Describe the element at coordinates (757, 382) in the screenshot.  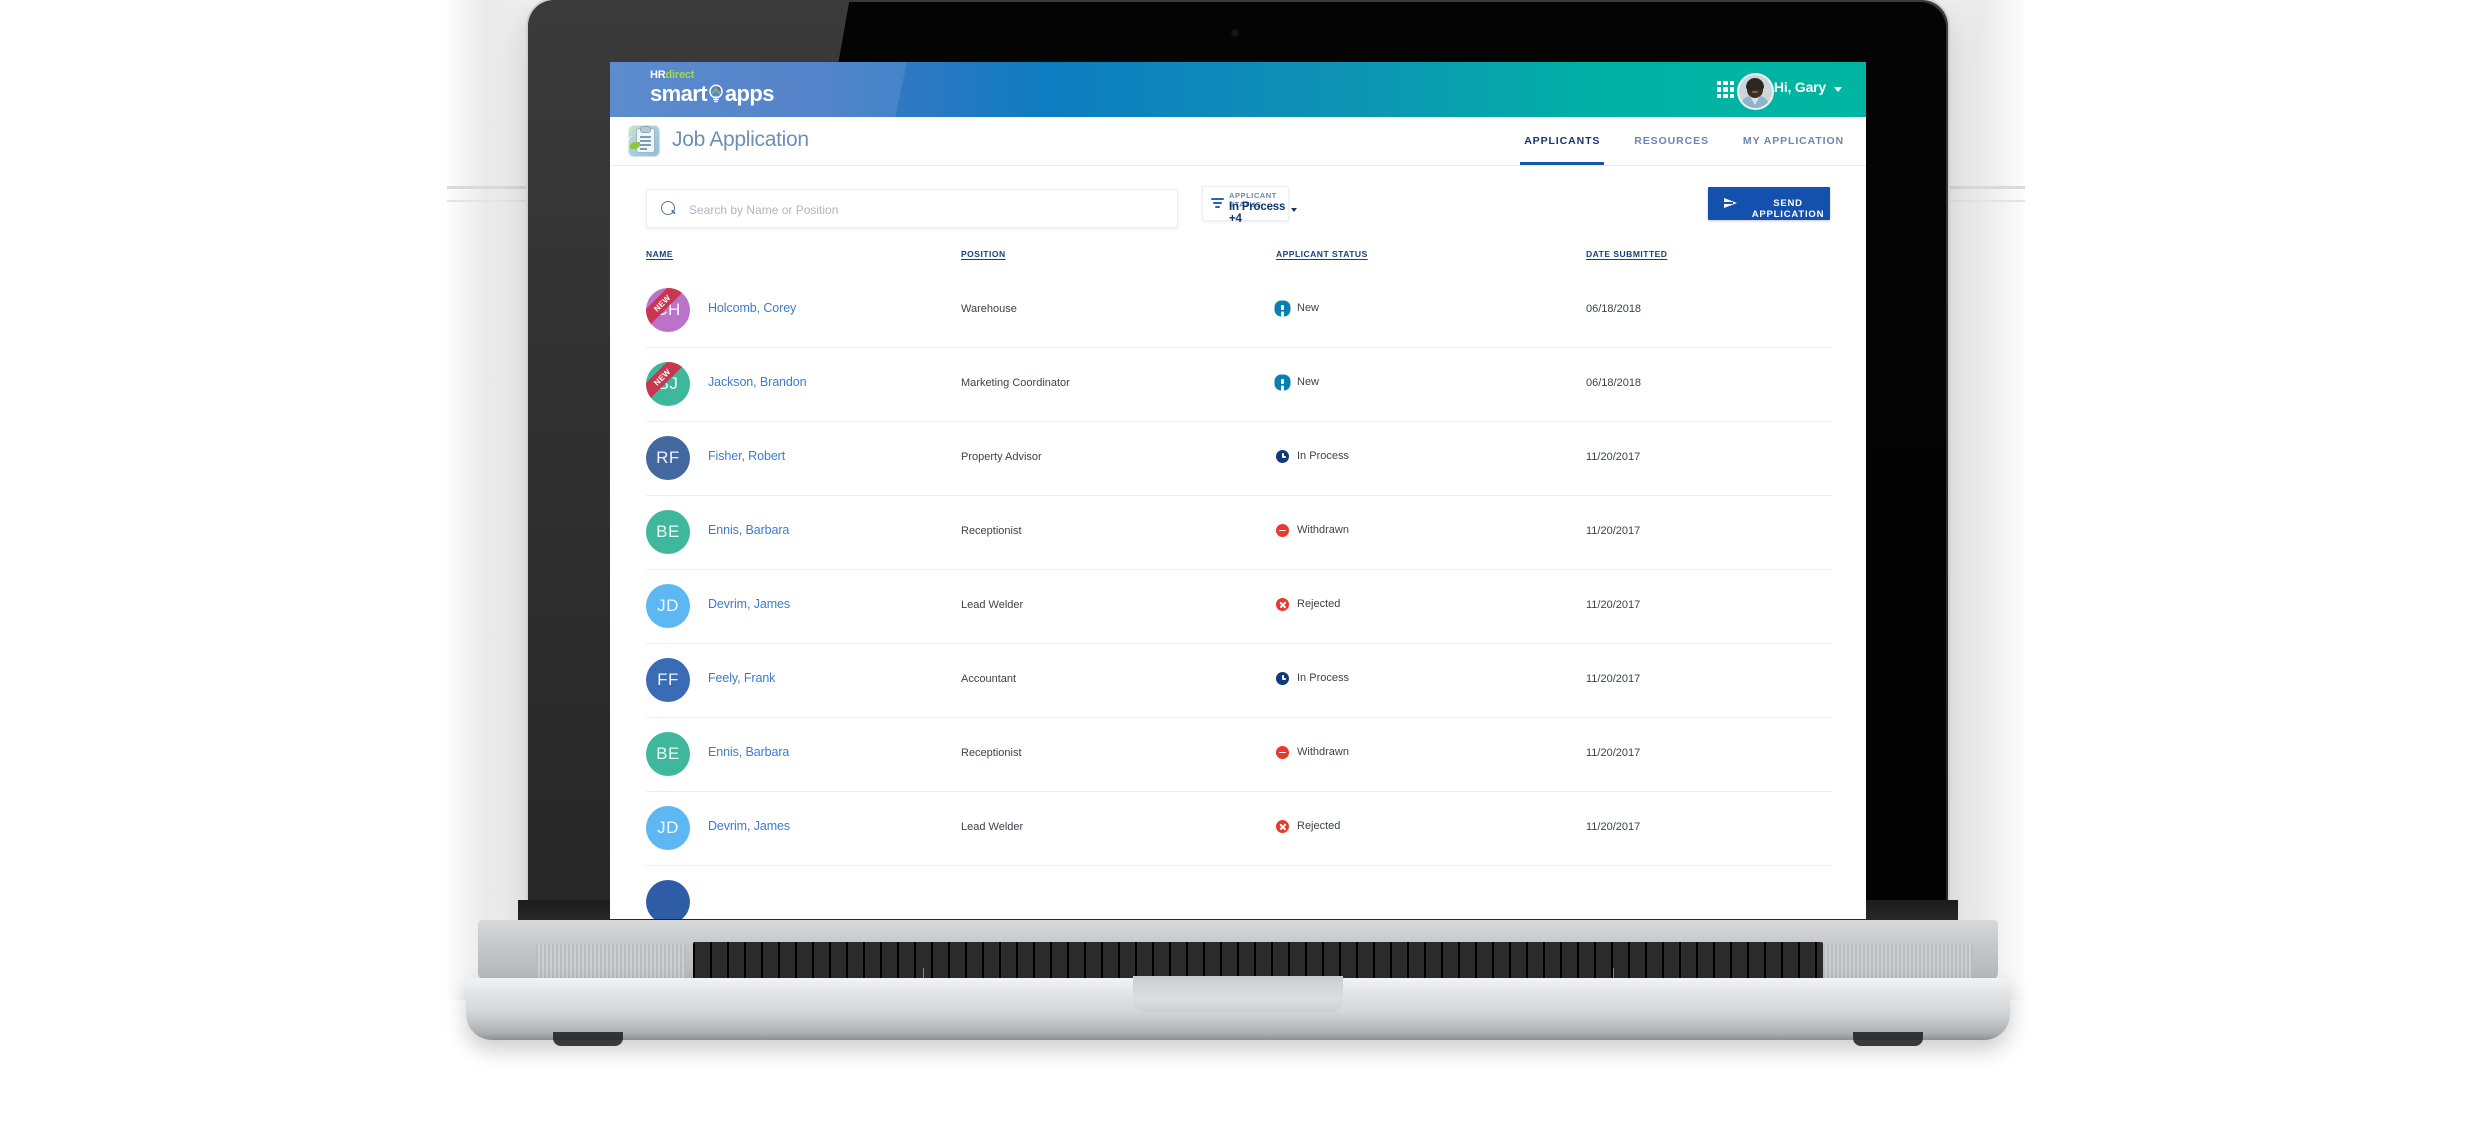
I see `applicant-name-link: Jackson, Brandon` at that location.